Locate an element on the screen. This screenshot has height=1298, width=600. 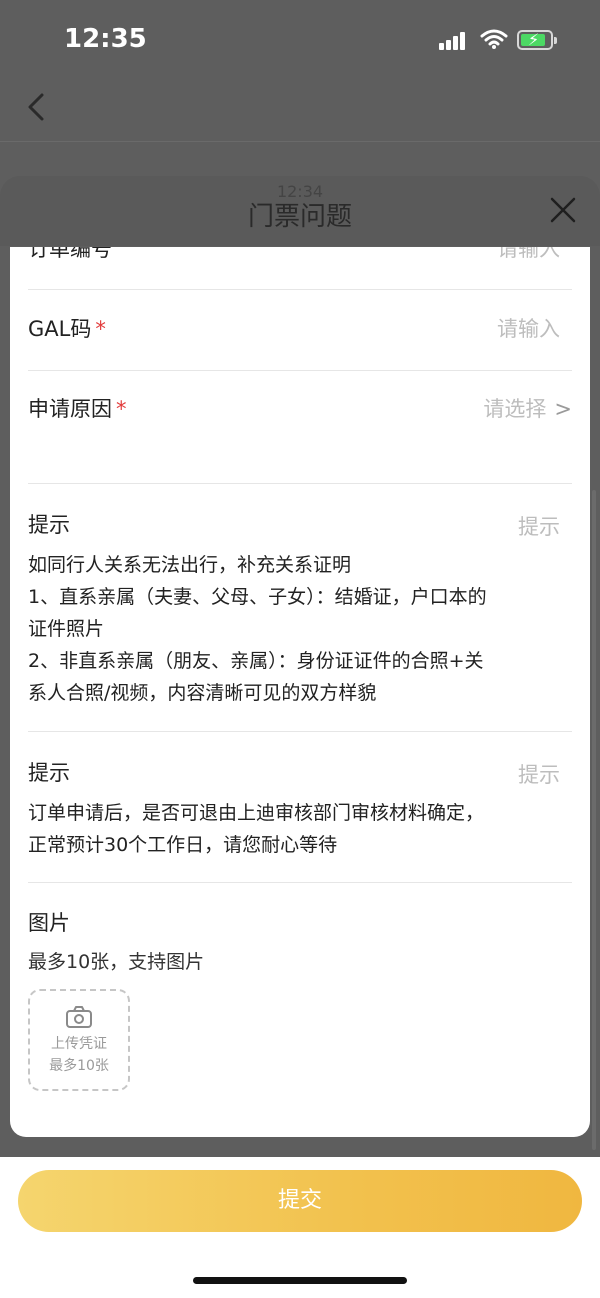
tip1-line: 2、非直系亲属（朋友、亲属）：身份证证件的合照+关 is located at coordinates (256, 661).